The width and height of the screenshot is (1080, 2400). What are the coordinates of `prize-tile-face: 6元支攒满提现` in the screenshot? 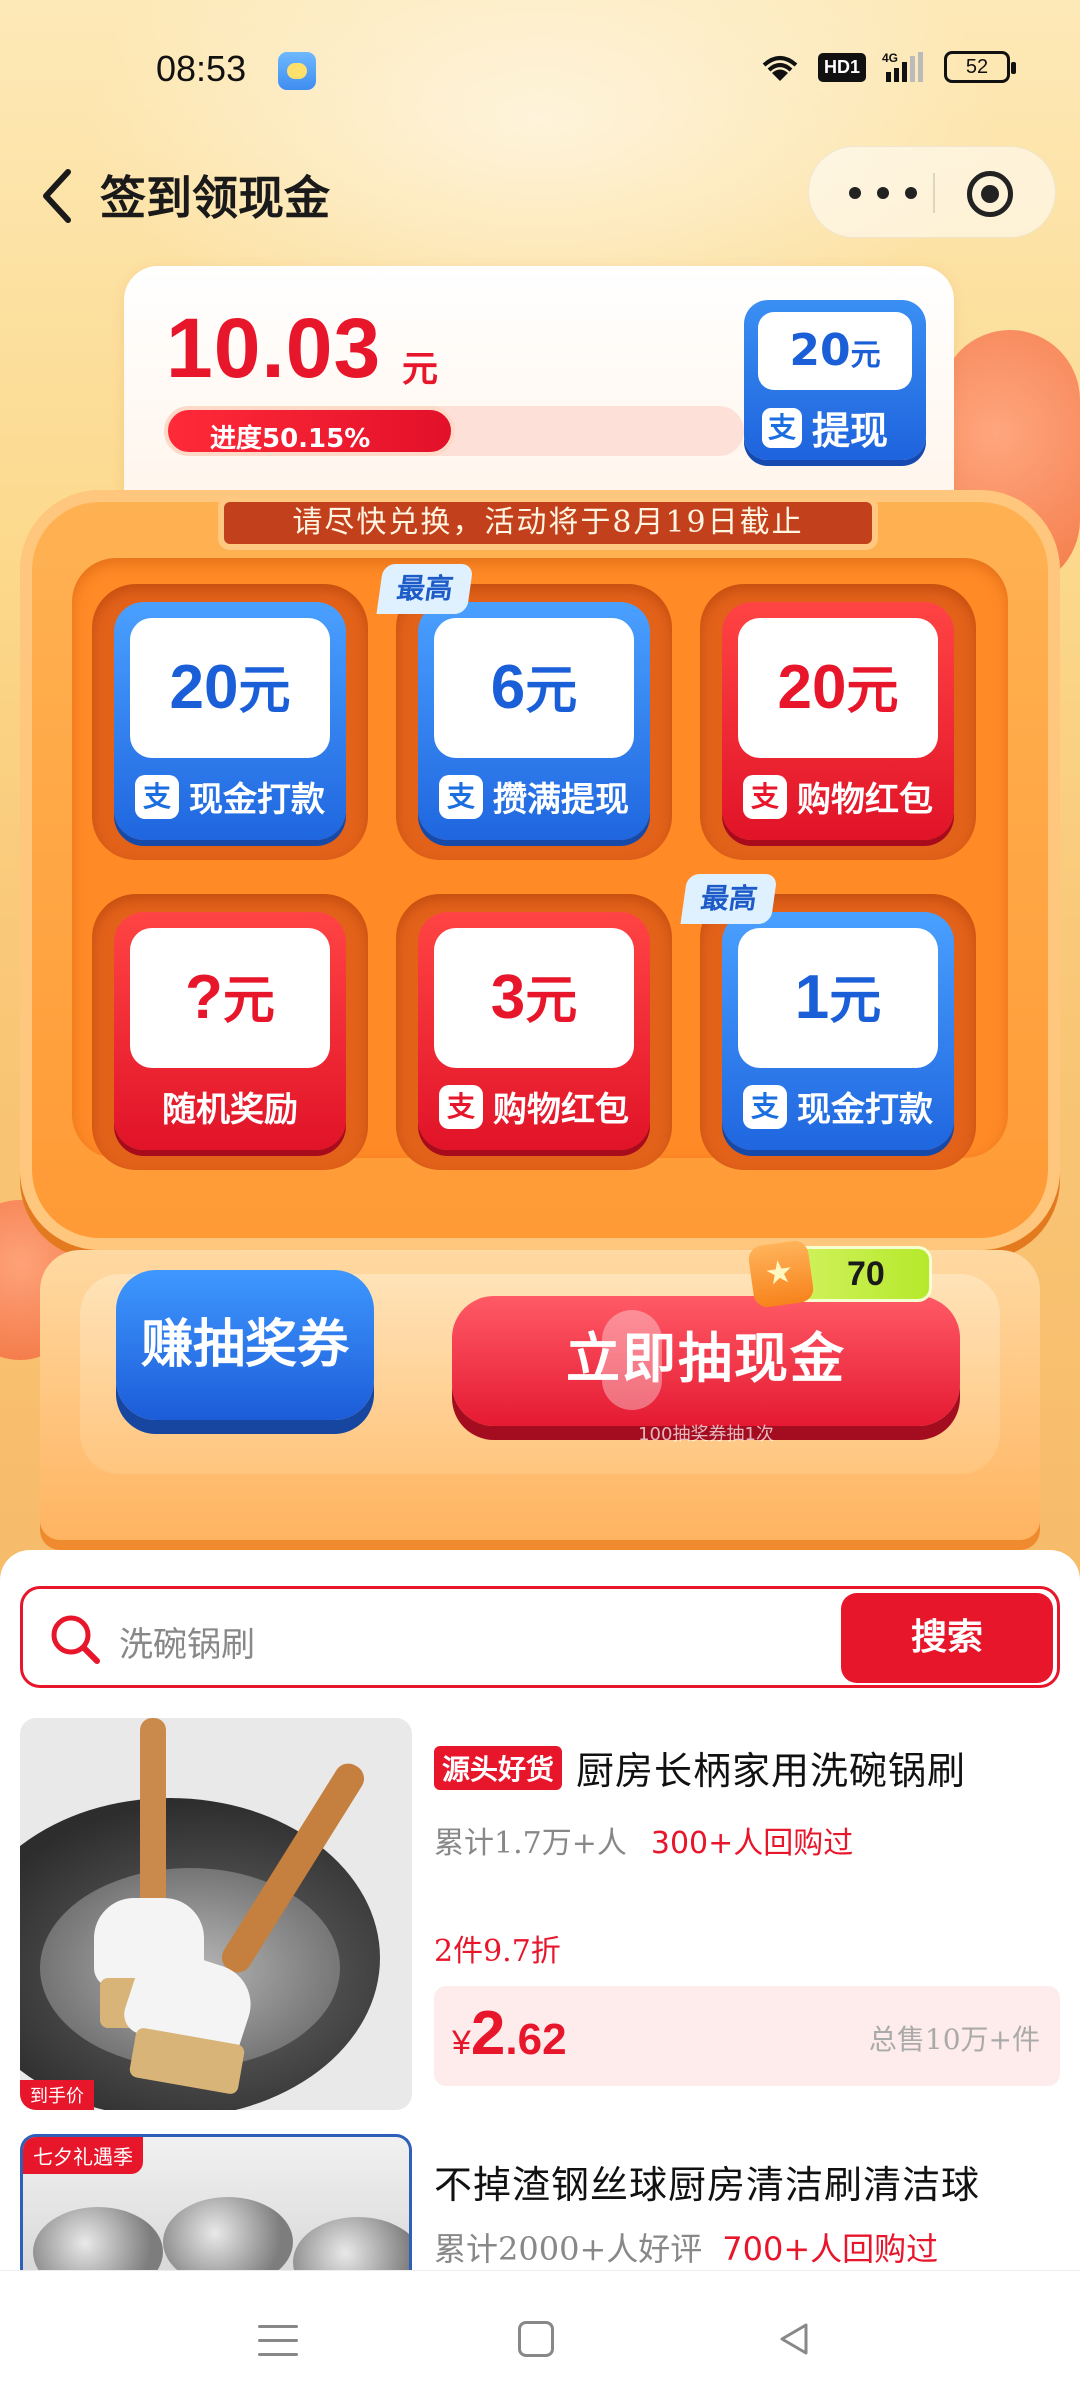 It's located at (534, 721).